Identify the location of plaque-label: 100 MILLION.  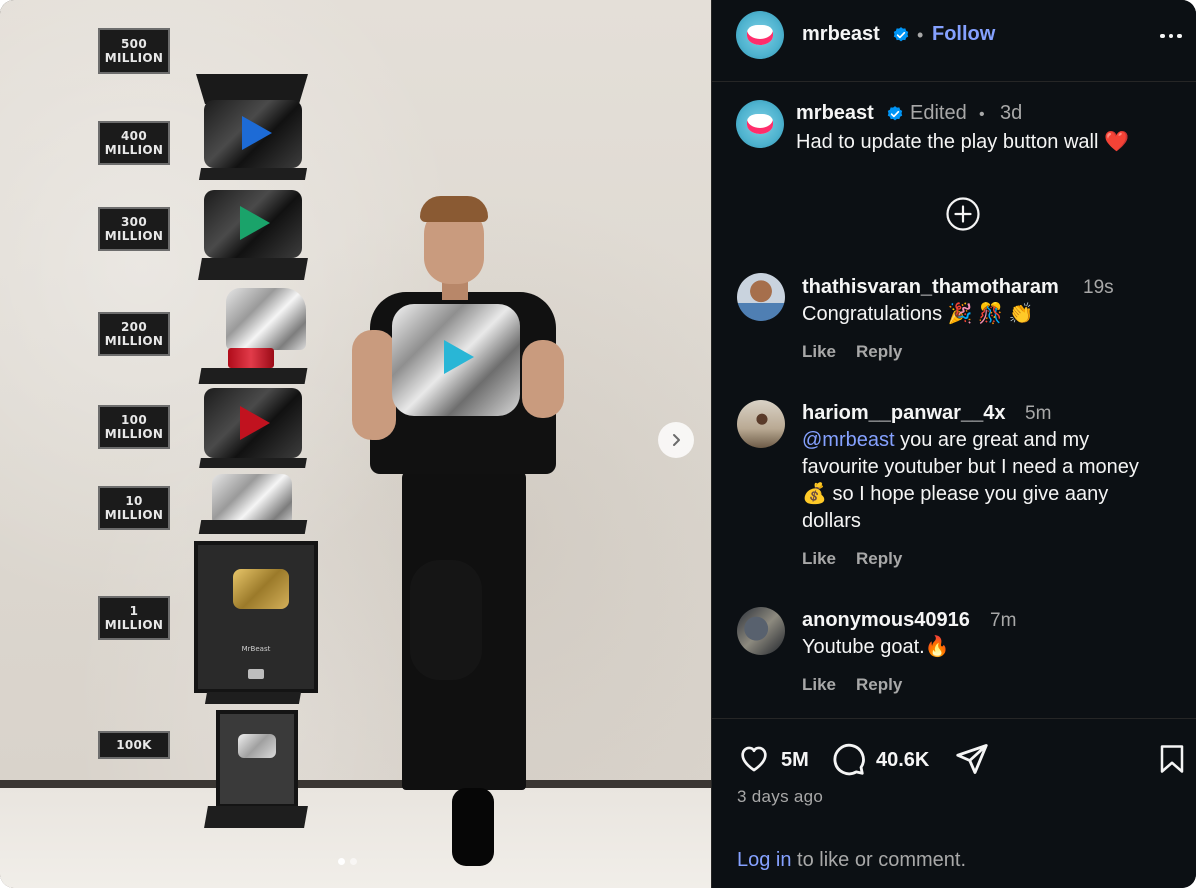
(134, 427).